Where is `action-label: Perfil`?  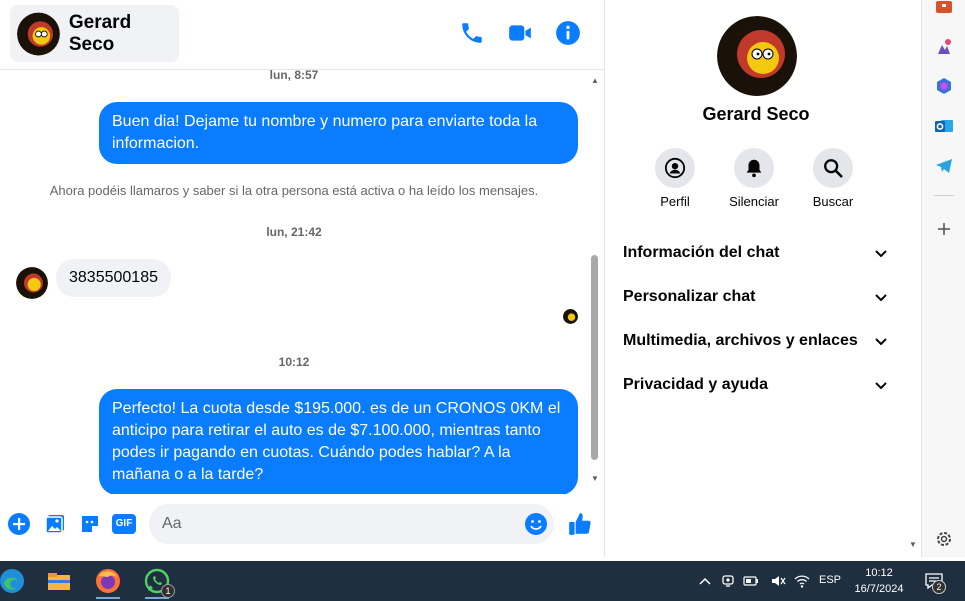 action-label: Perfil is located at coordinates (675, 201).